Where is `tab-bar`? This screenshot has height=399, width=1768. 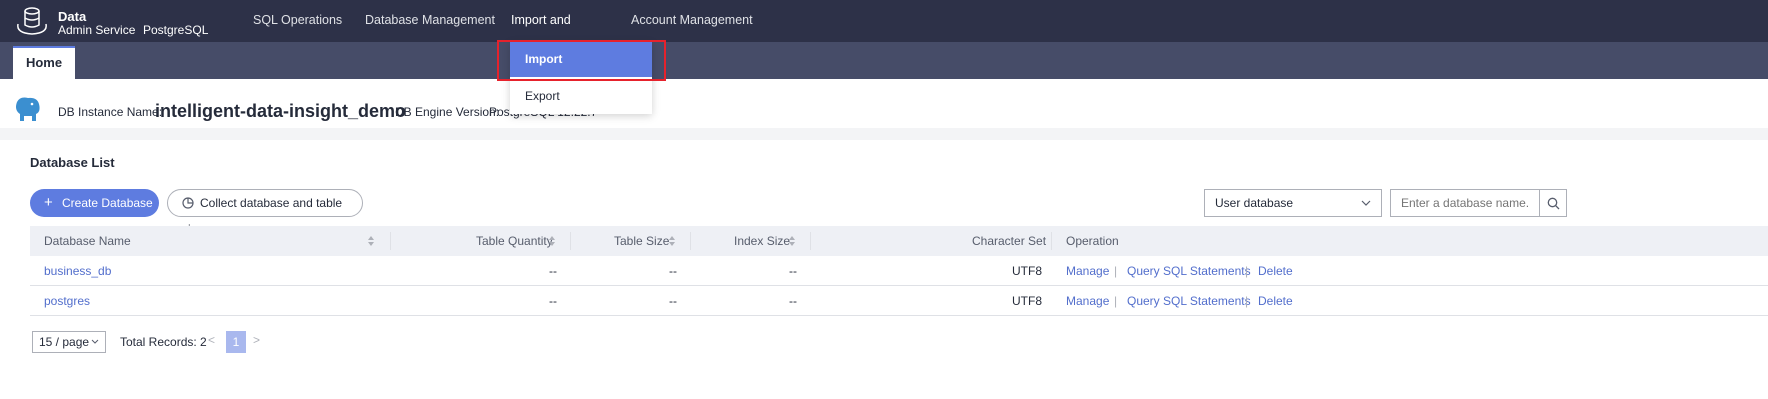 tab-bar is located at coordinates (884, 60).